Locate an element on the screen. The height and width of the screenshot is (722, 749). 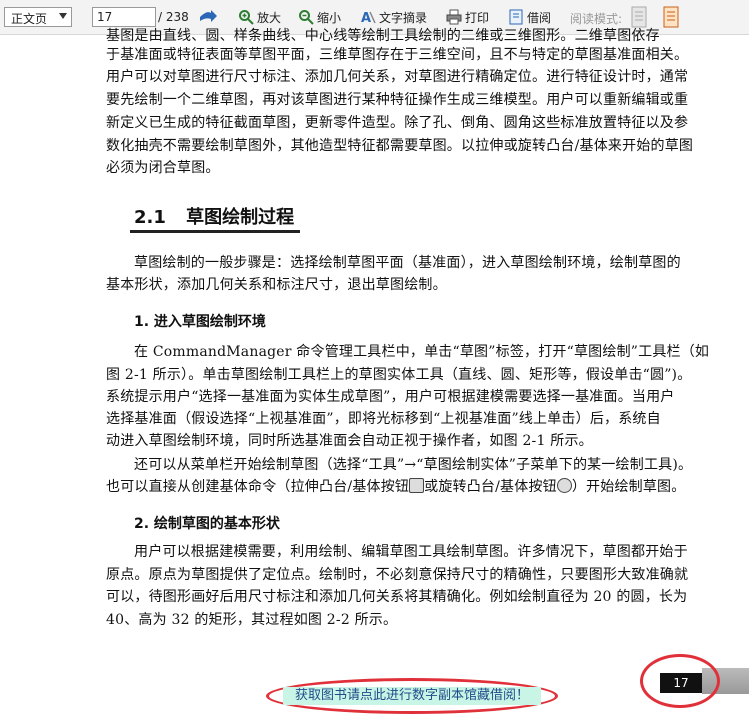
borrow-button: 借阅 is located at coordinates (529, 17).